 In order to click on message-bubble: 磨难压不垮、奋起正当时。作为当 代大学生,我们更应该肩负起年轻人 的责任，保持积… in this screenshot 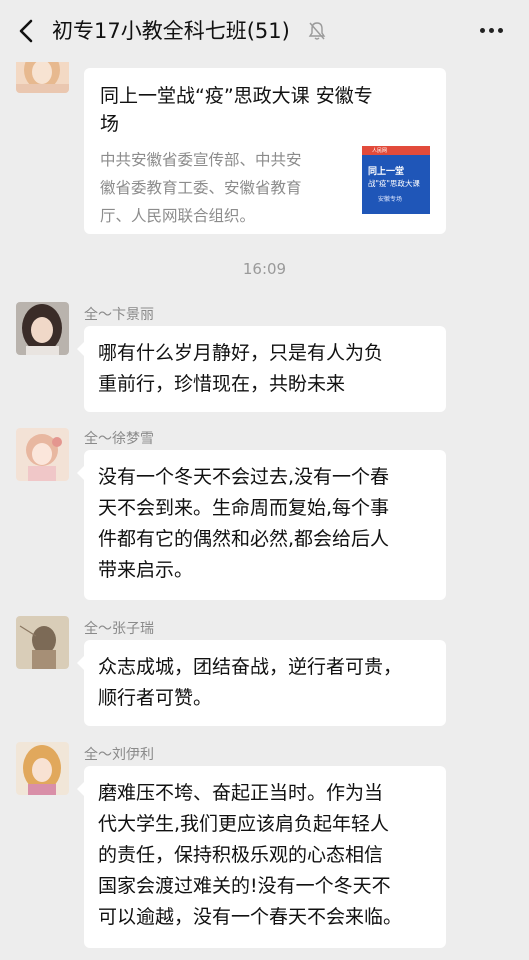, I will do `click(261, 857)`.